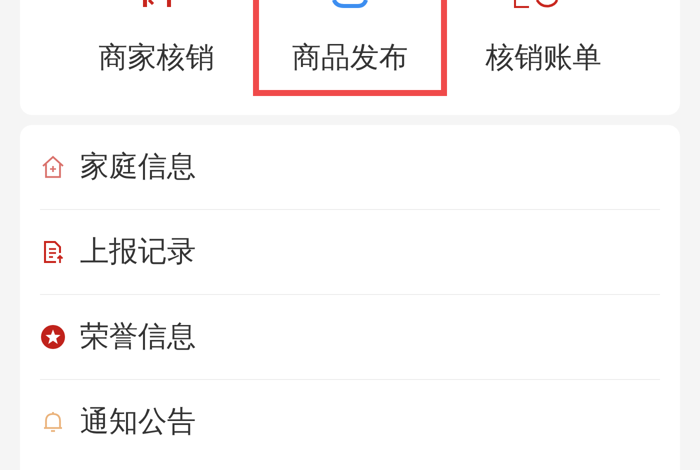 This screenshot has width=700, height=470. Describe the element at coordinates (138, 421) in the screenshot. I see `menu-label: 通知公告` at that location.